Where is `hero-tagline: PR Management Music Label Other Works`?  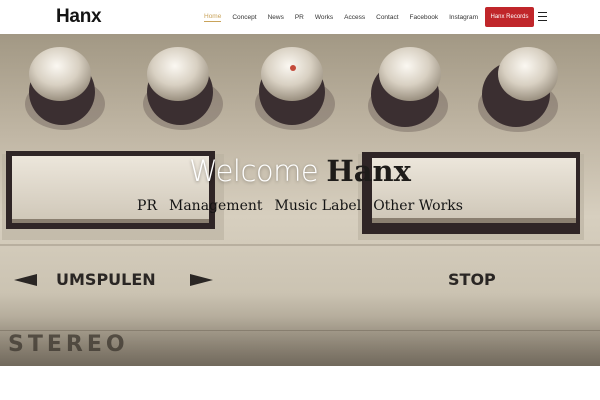
hero-tagline: PR Management Music Label Other Works is located at coordinates (300, 206).